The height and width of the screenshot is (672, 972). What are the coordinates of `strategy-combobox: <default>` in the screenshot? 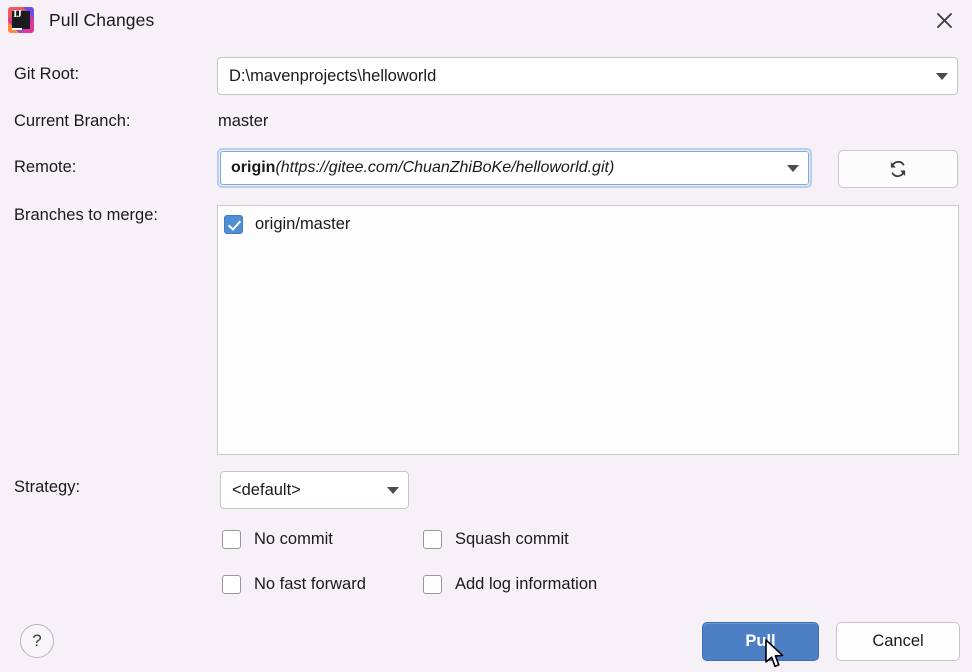 It's located at (314, 490).